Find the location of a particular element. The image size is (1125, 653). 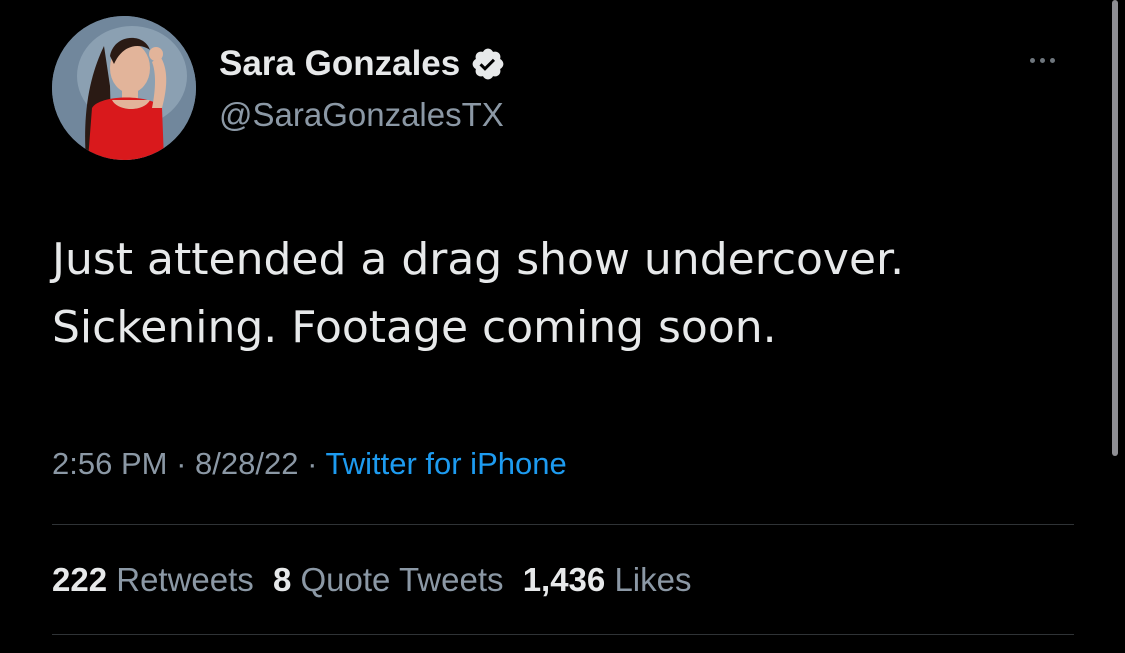

likes-label: Likes is located at coordinates (653, 579).